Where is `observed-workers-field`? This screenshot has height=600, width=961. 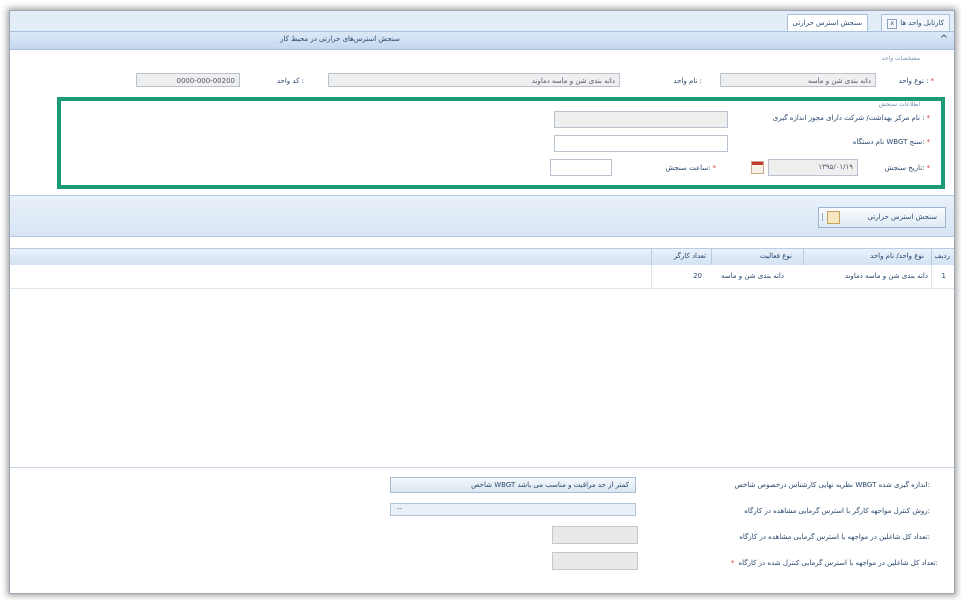
observed-workers-field is located at coordinates (595, 535).